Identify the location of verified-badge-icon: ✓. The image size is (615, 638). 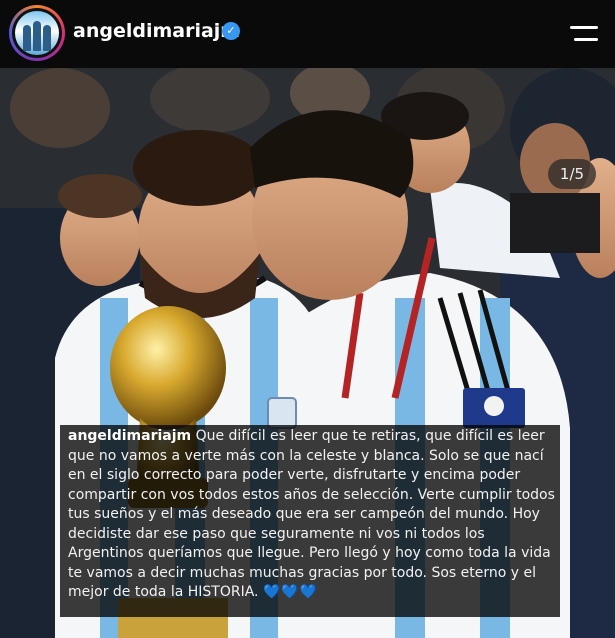
(231, 31).